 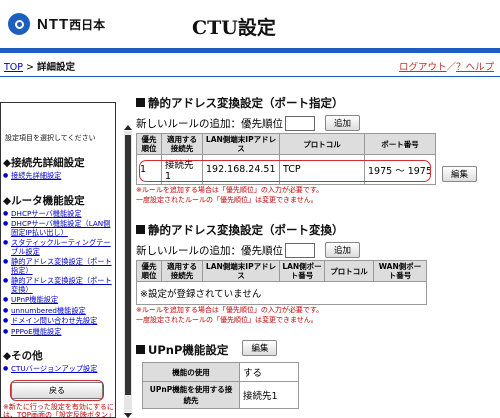 I want to click on scroll-up-arrow-icon, so click(x=128, y=127).